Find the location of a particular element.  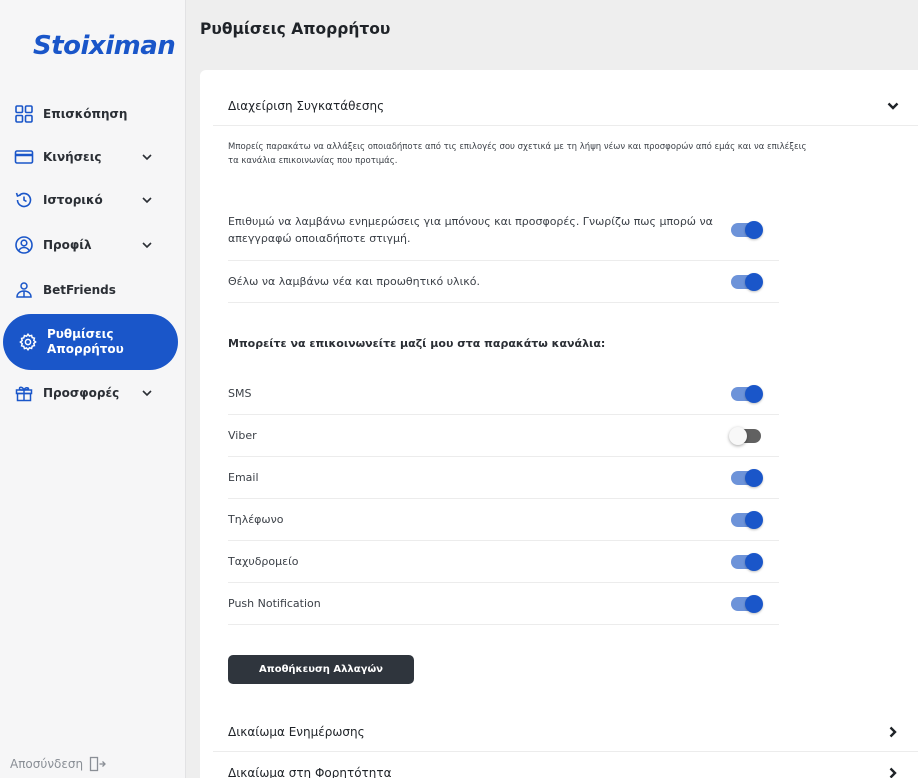

sidebar-item-label: Κινήσεις is located at coordinates (72, 156).